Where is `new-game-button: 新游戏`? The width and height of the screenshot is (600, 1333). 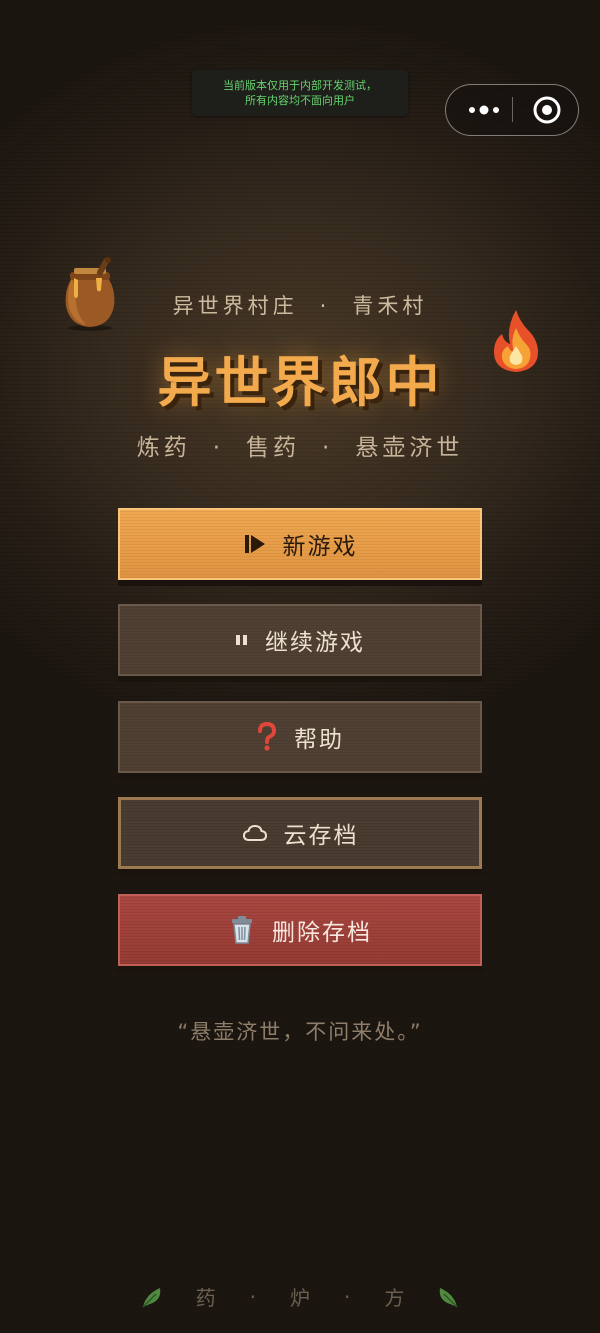
new-game-button: 新游戏 is located at coordinates (300, 544).